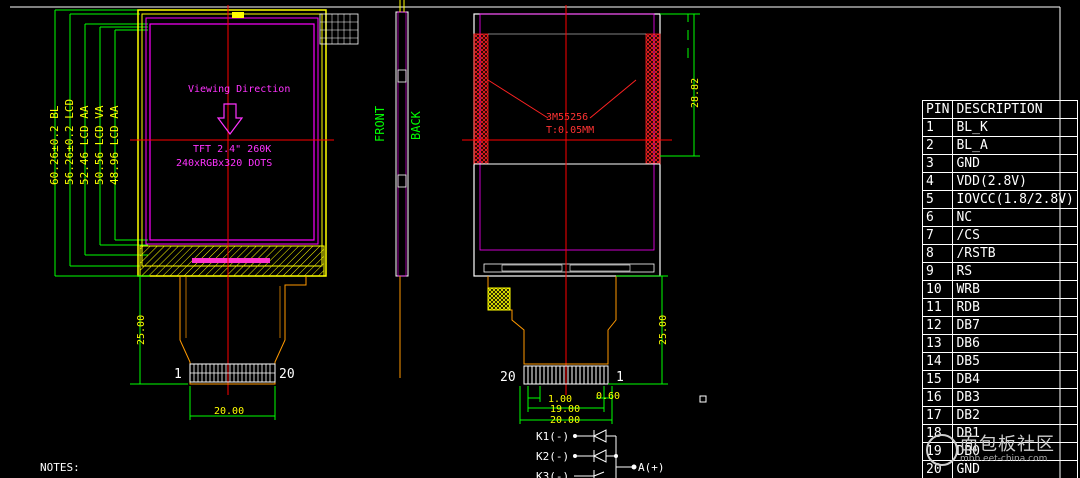 This screenshot has width=1080, height=478. Describe the element at coordinates (552, 456) in the screenshot. I see `led-k2-label: K2(-)` at that location.